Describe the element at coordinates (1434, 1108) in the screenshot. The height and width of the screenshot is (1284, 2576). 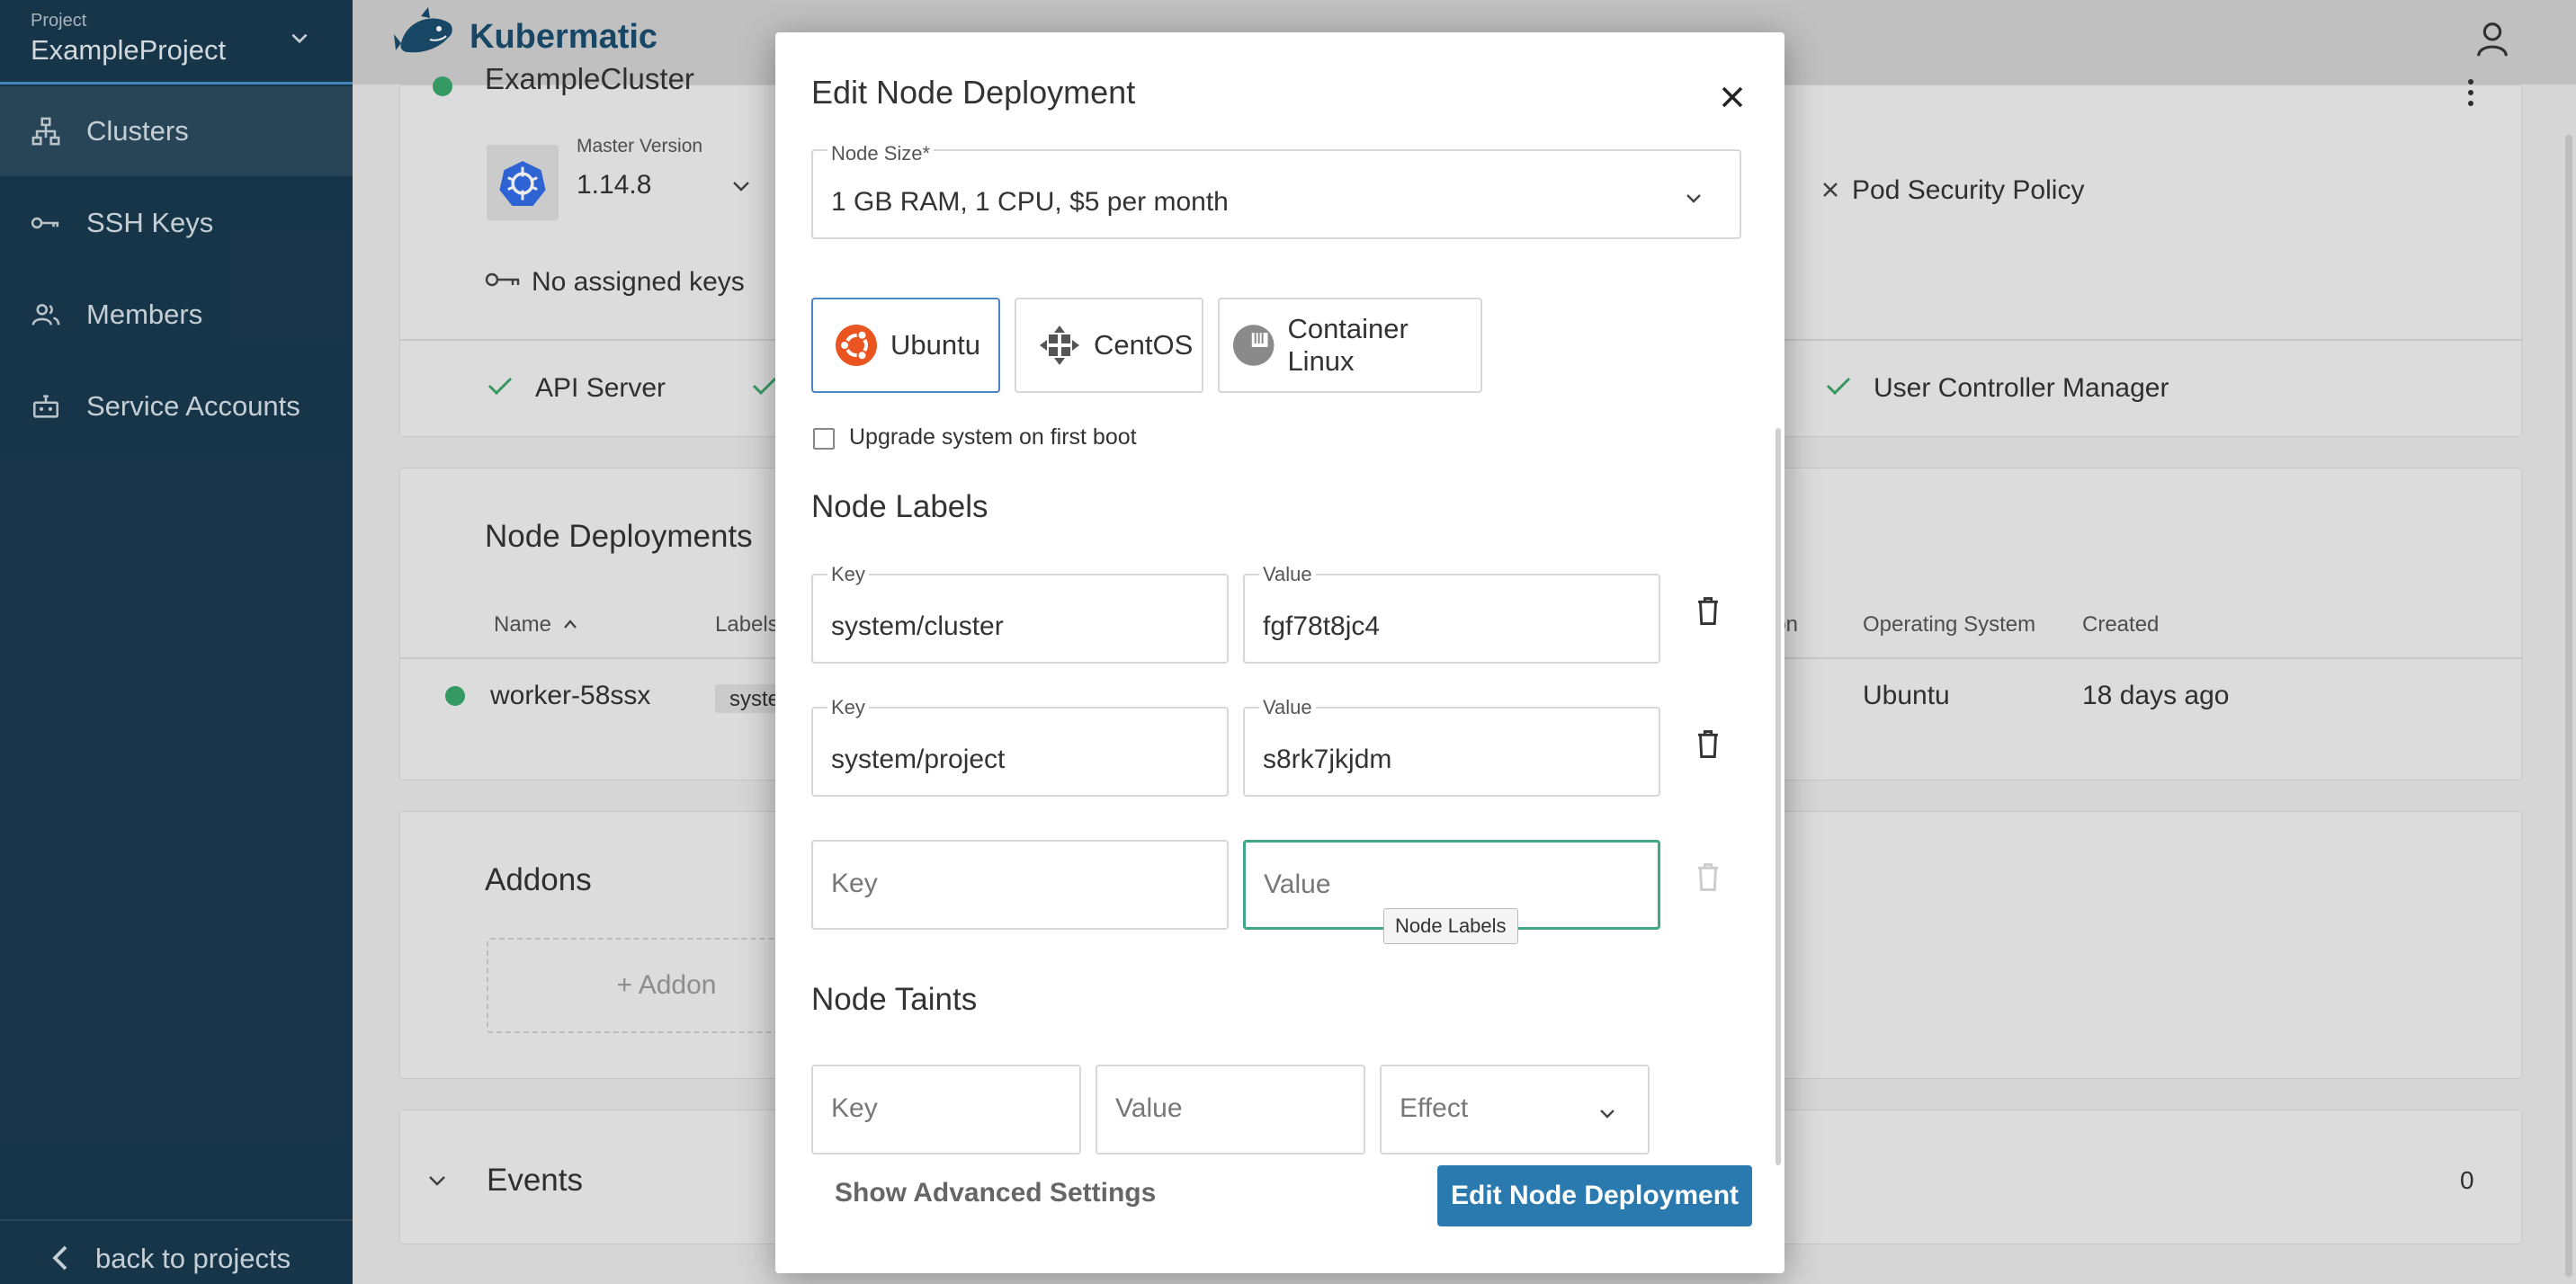
I see `taint-effect-placeholder: Effect` at that location.